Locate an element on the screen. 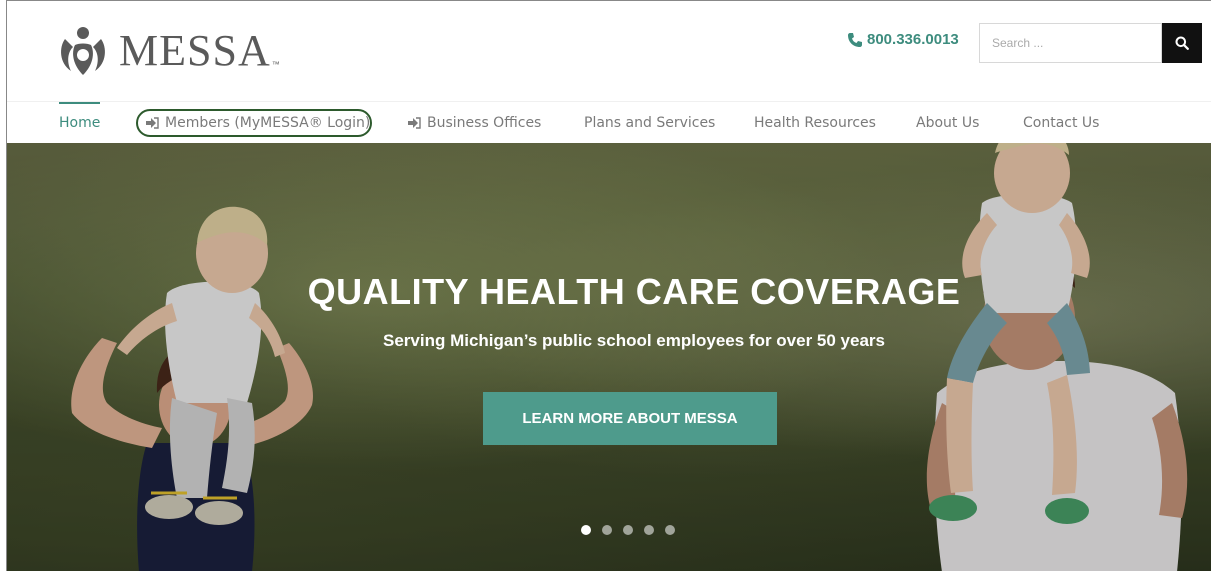  nav-label: Plans and Services is located at coordinates (650, 123).